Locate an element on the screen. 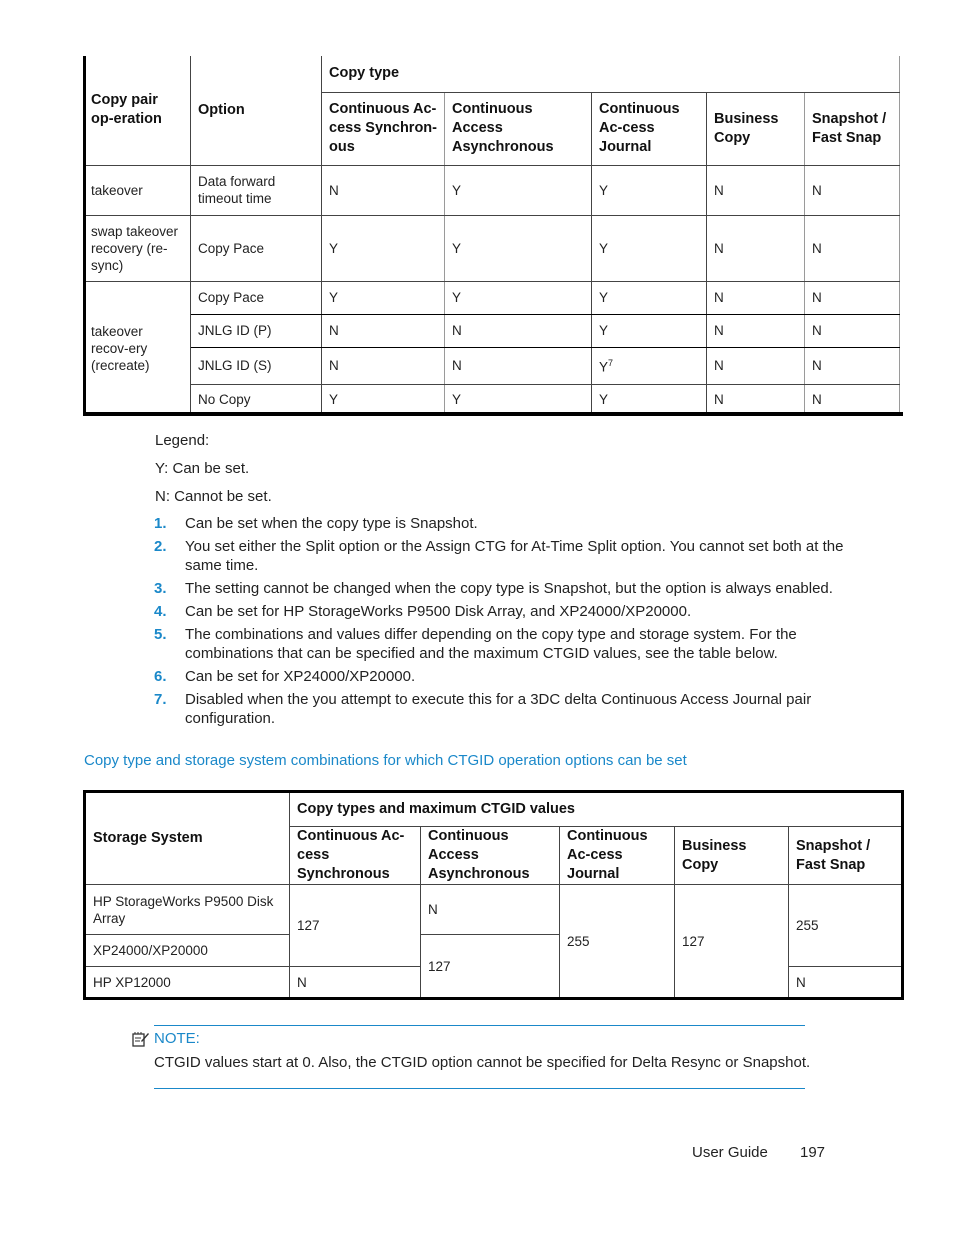  table-row: No Copy Y Y Y N N is located at coordinates (492, 399).